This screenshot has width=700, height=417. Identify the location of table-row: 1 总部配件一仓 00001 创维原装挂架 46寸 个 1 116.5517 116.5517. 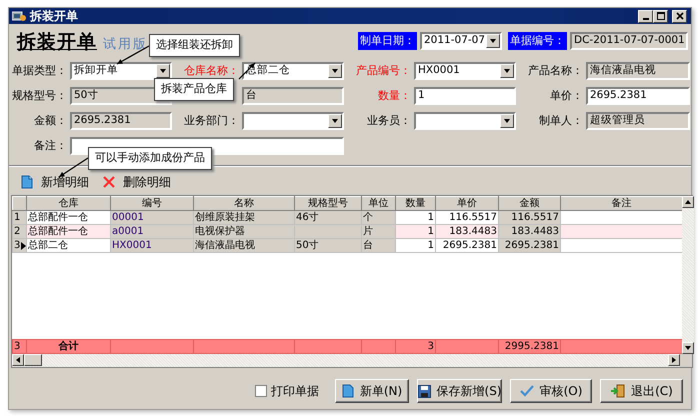
(347, 217).